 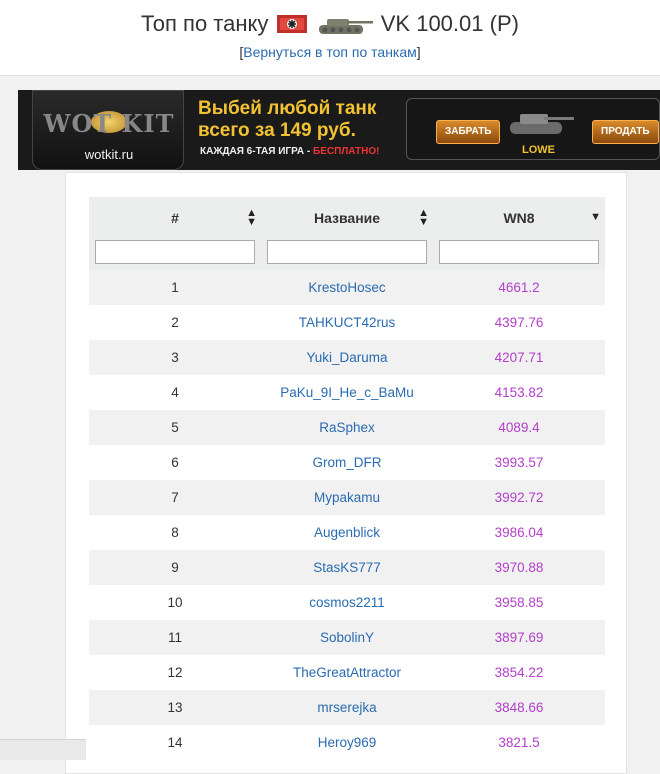 I want to click on wn8-value: 3821.5, so click(x=519, y=742).